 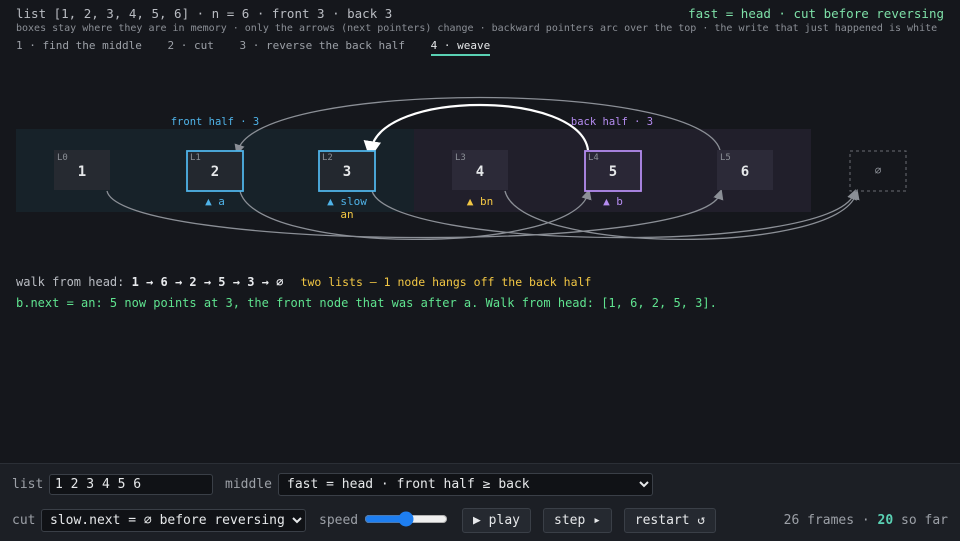 What do you see at coordinates (207, 282) in the screenshot?
I see `walk-path: 1 → 6 → 2 → 5 → 3 → ∅` at bounding box center [207, 282].